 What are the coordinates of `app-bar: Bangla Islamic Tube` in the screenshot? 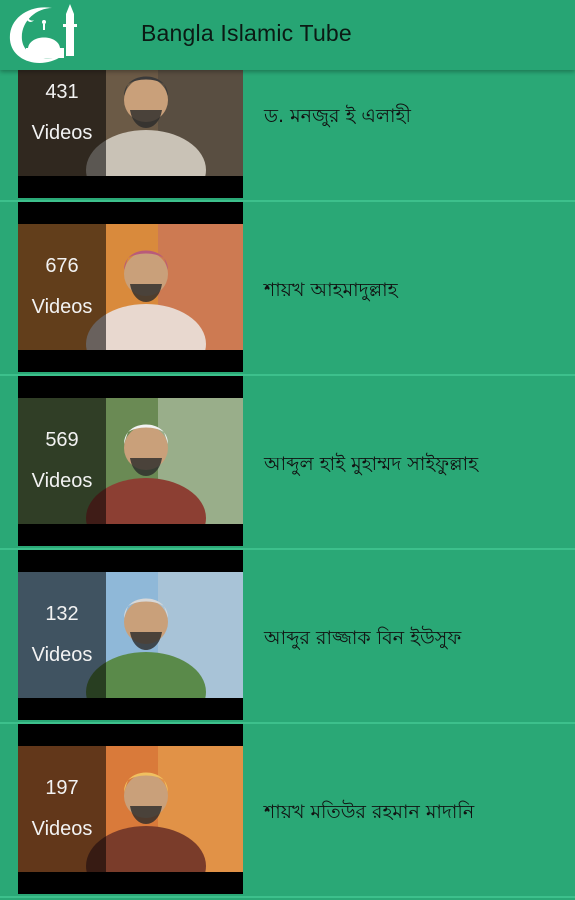 It's located at (287, 35).